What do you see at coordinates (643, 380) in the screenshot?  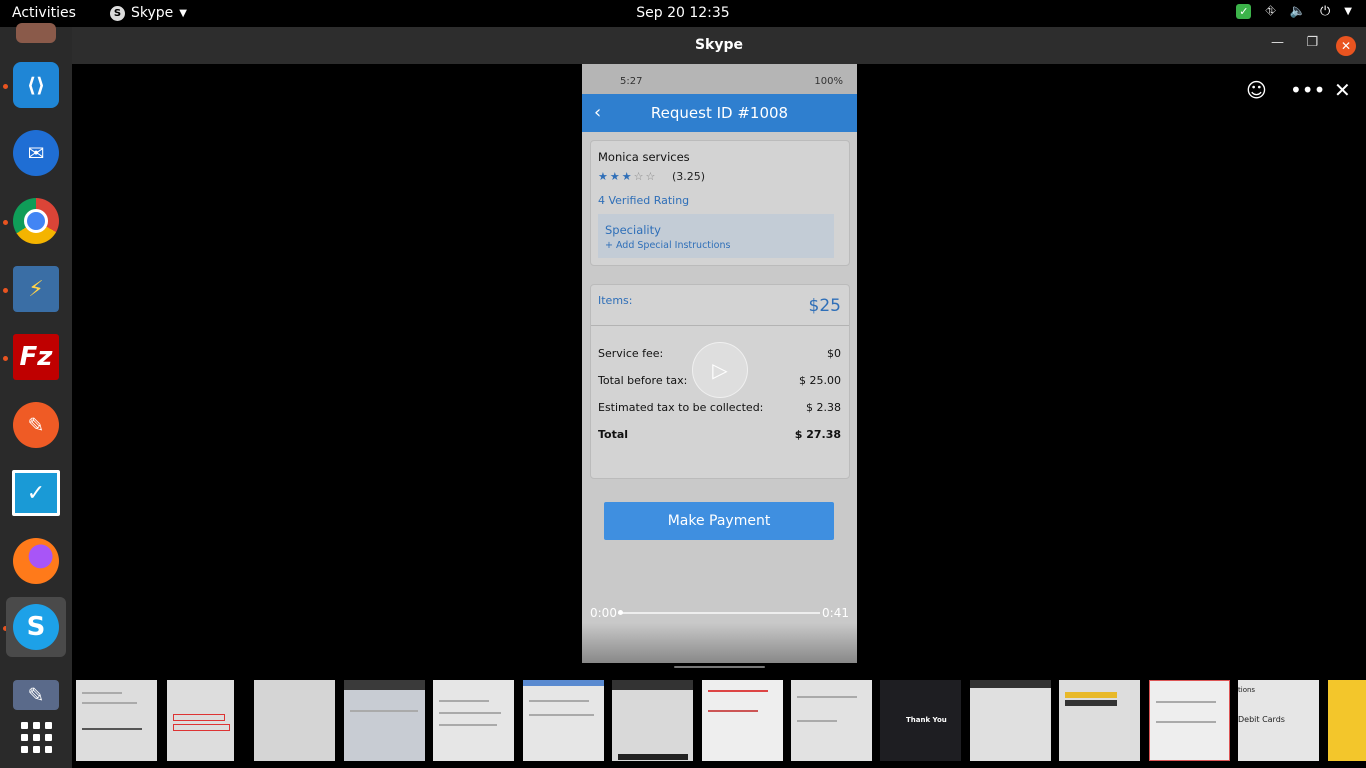 I see `total-before-tax-label: Total before tax:` at bounding box center [643, 380].